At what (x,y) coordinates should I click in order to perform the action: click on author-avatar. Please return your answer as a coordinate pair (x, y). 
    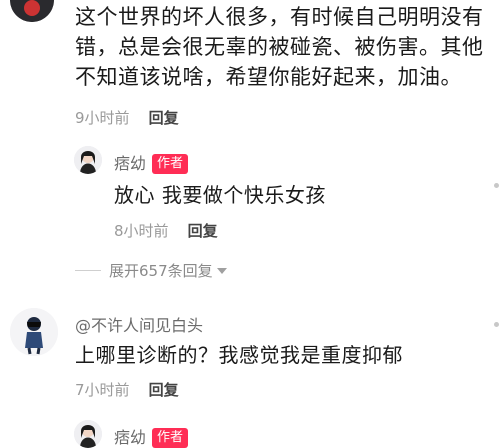
    Looking at the image, I should click on (88, 160).